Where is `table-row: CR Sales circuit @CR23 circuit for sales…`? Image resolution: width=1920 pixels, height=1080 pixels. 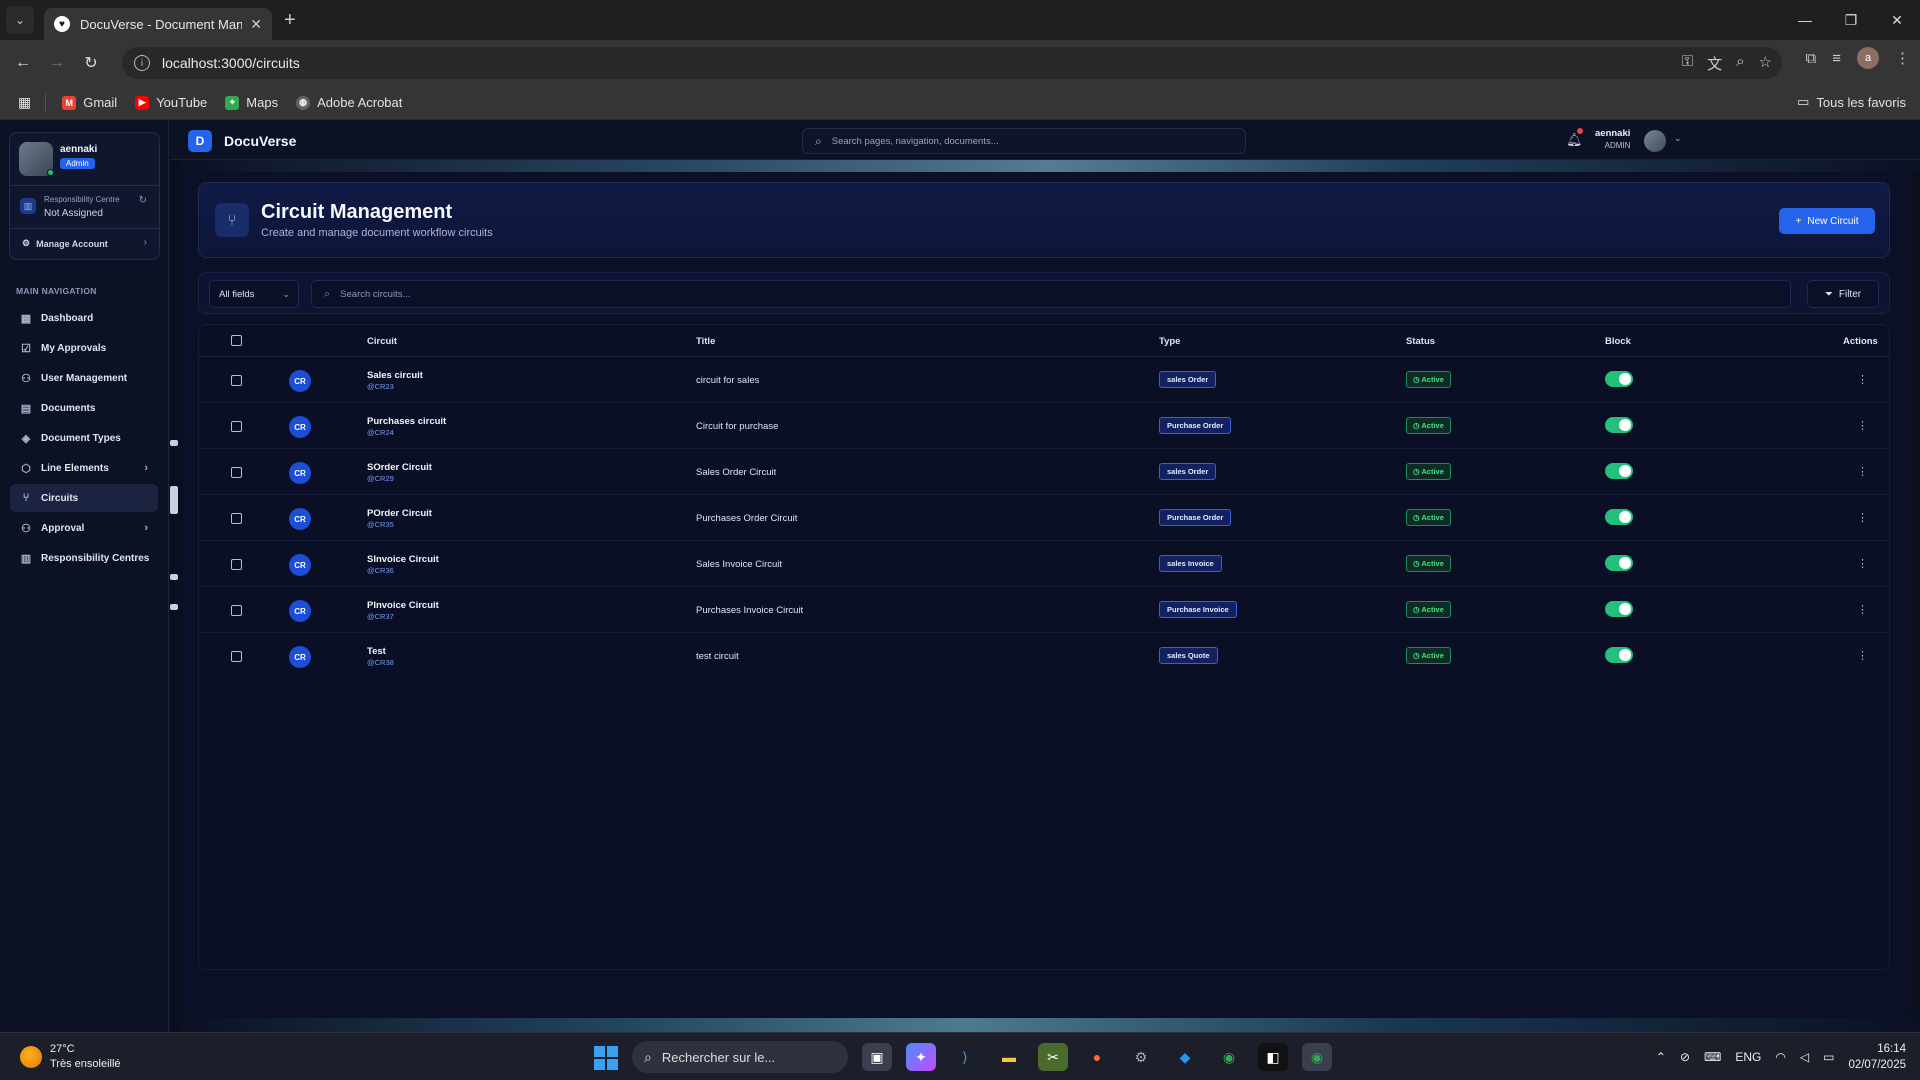
table-row: CR Sales circuit @CR23 circuit for sales… is located at coordinates (1044, 380).